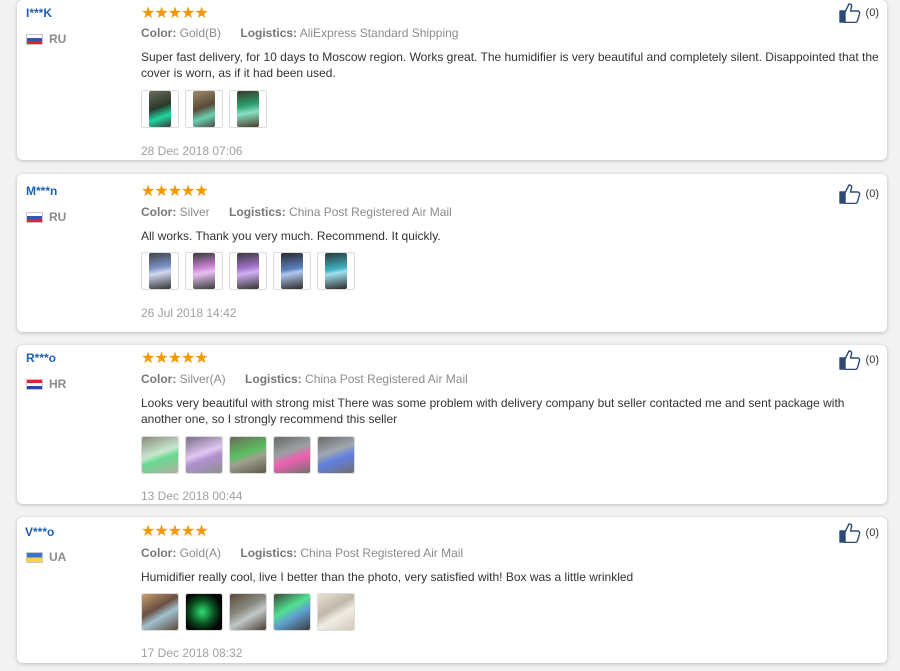  I want to click on review-date: 17 Dec 2018 08:32, so click(192, 653).